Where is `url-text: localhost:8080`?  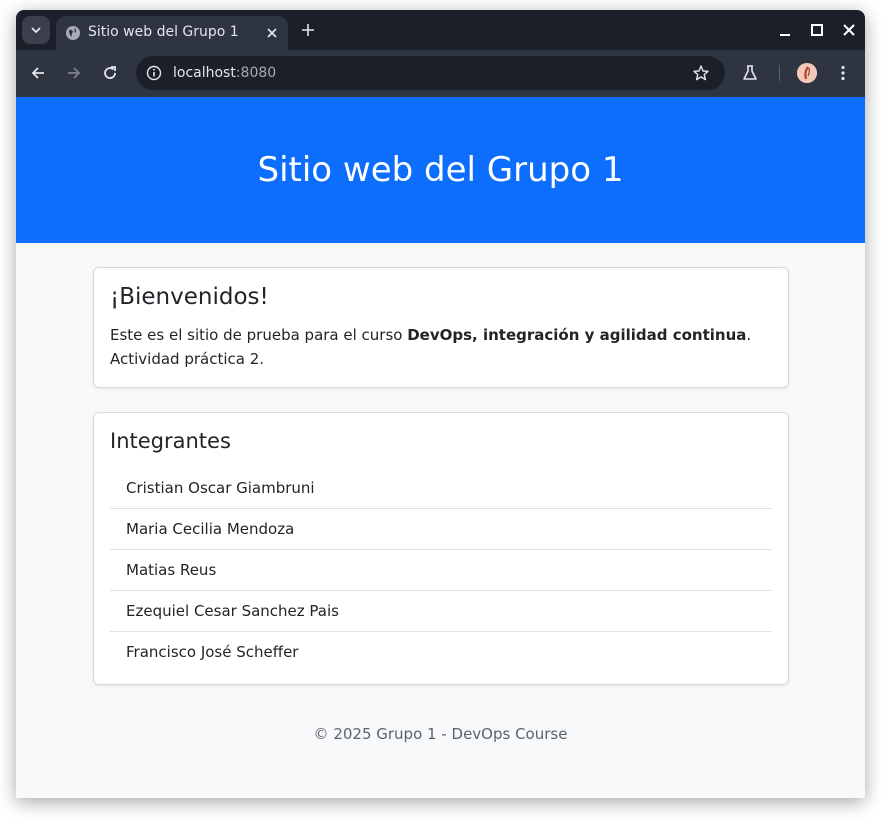 url-text: localhost:8080 is located at coordinates (224, 73).